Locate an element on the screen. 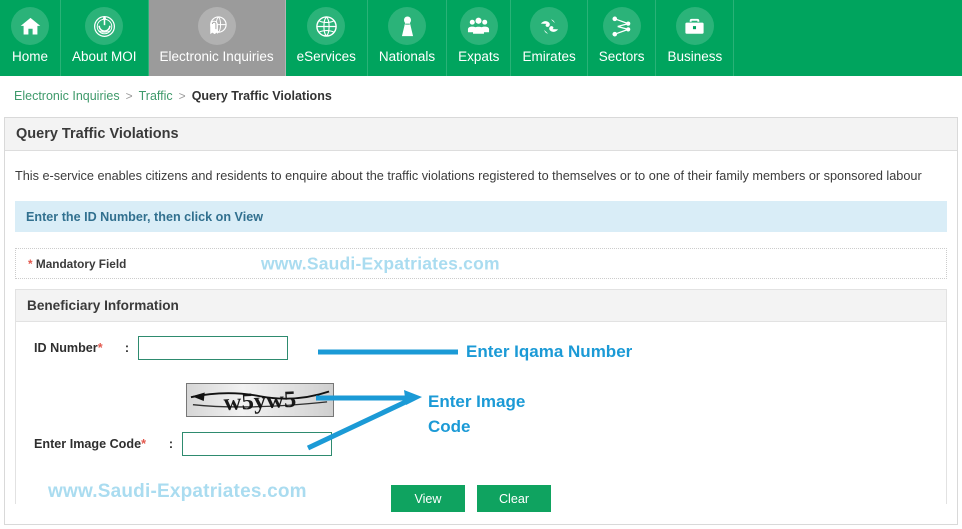  nav-item-sectors: Sectors is located at coordinates (622, 38).